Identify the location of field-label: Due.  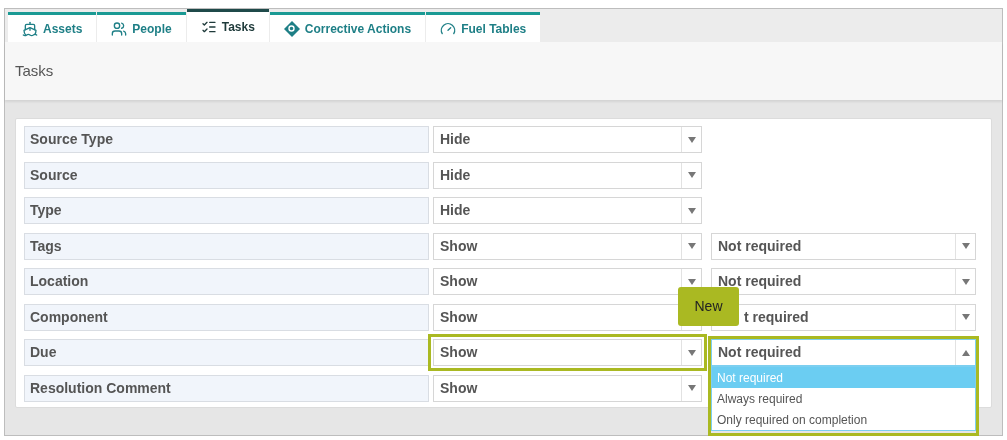
(226, 352).